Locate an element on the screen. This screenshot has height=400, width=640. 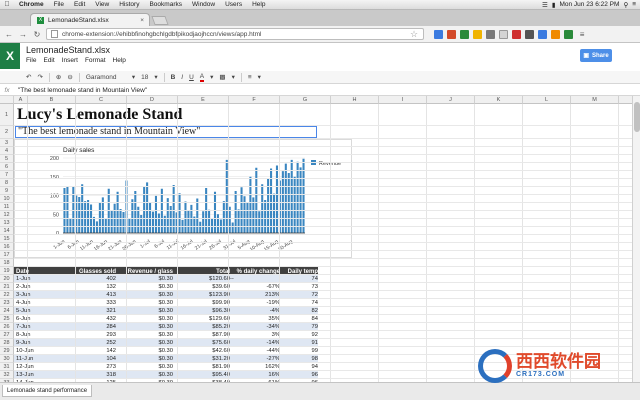
row-header-32: 32 is located at coordinates (7, 375).